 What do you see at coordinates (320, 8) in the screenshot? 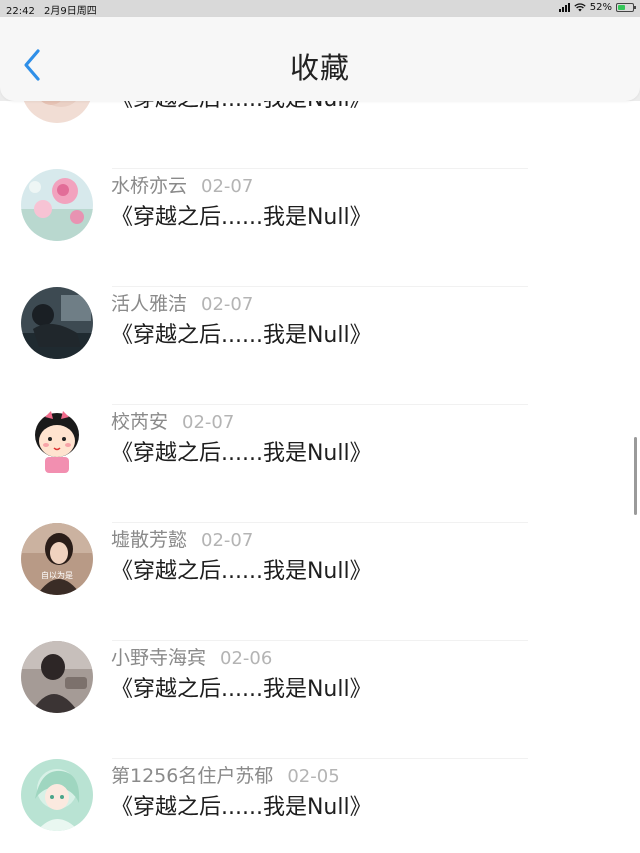
I see `status-bar: 22:42 2月9日周四 52%` at bounding box center [320, 8].